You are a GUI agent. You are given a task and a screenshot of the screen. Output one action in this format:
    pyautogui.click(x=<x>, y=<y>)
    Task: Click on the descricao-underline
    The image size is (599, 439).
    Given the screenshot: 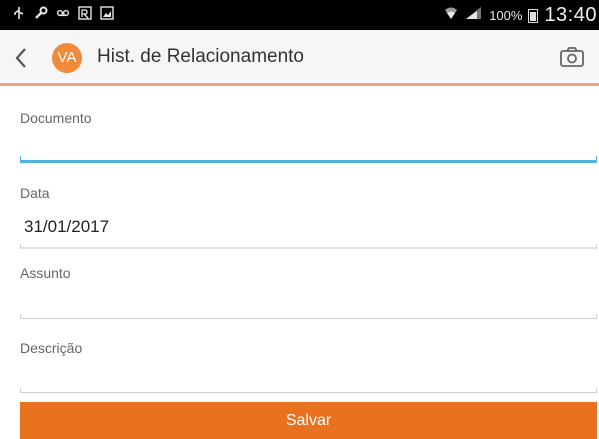 What is the action you would take?
    pyautogui.click(x=308, y=390)
    